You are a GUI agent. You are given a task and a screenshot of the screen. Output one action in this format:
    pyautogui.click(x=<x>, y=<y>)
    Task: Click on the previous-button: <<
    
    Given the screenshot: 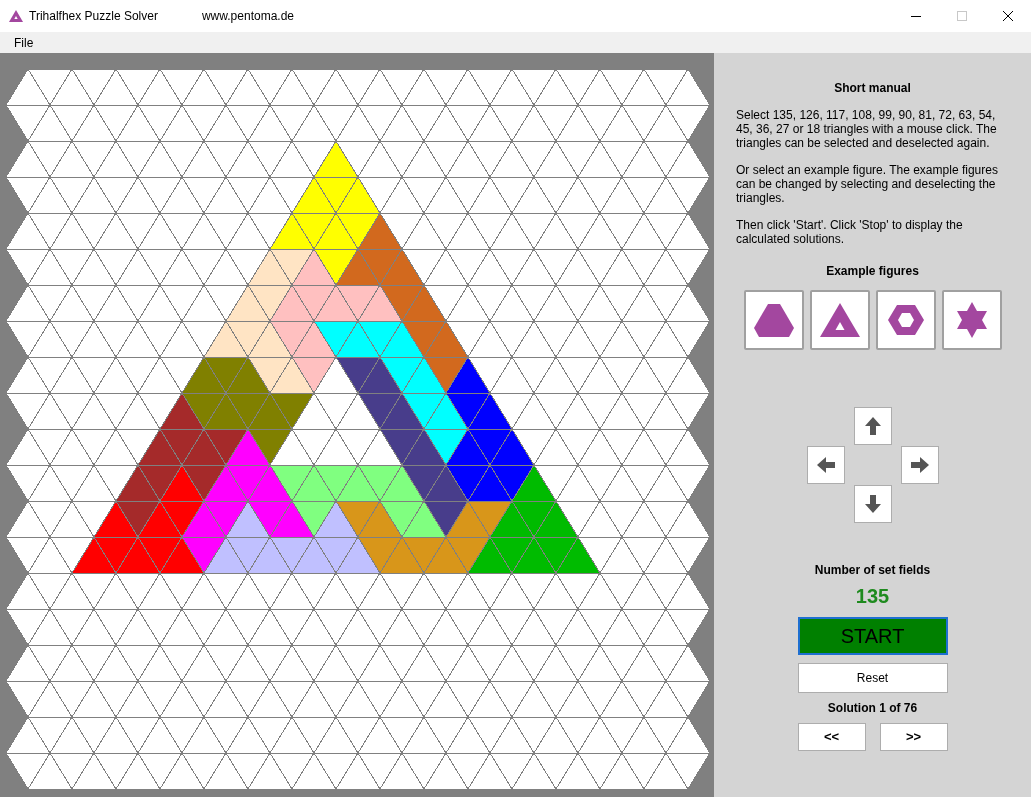 What is the action you would take?
    pyautogui.click(x=831, y=737)
    